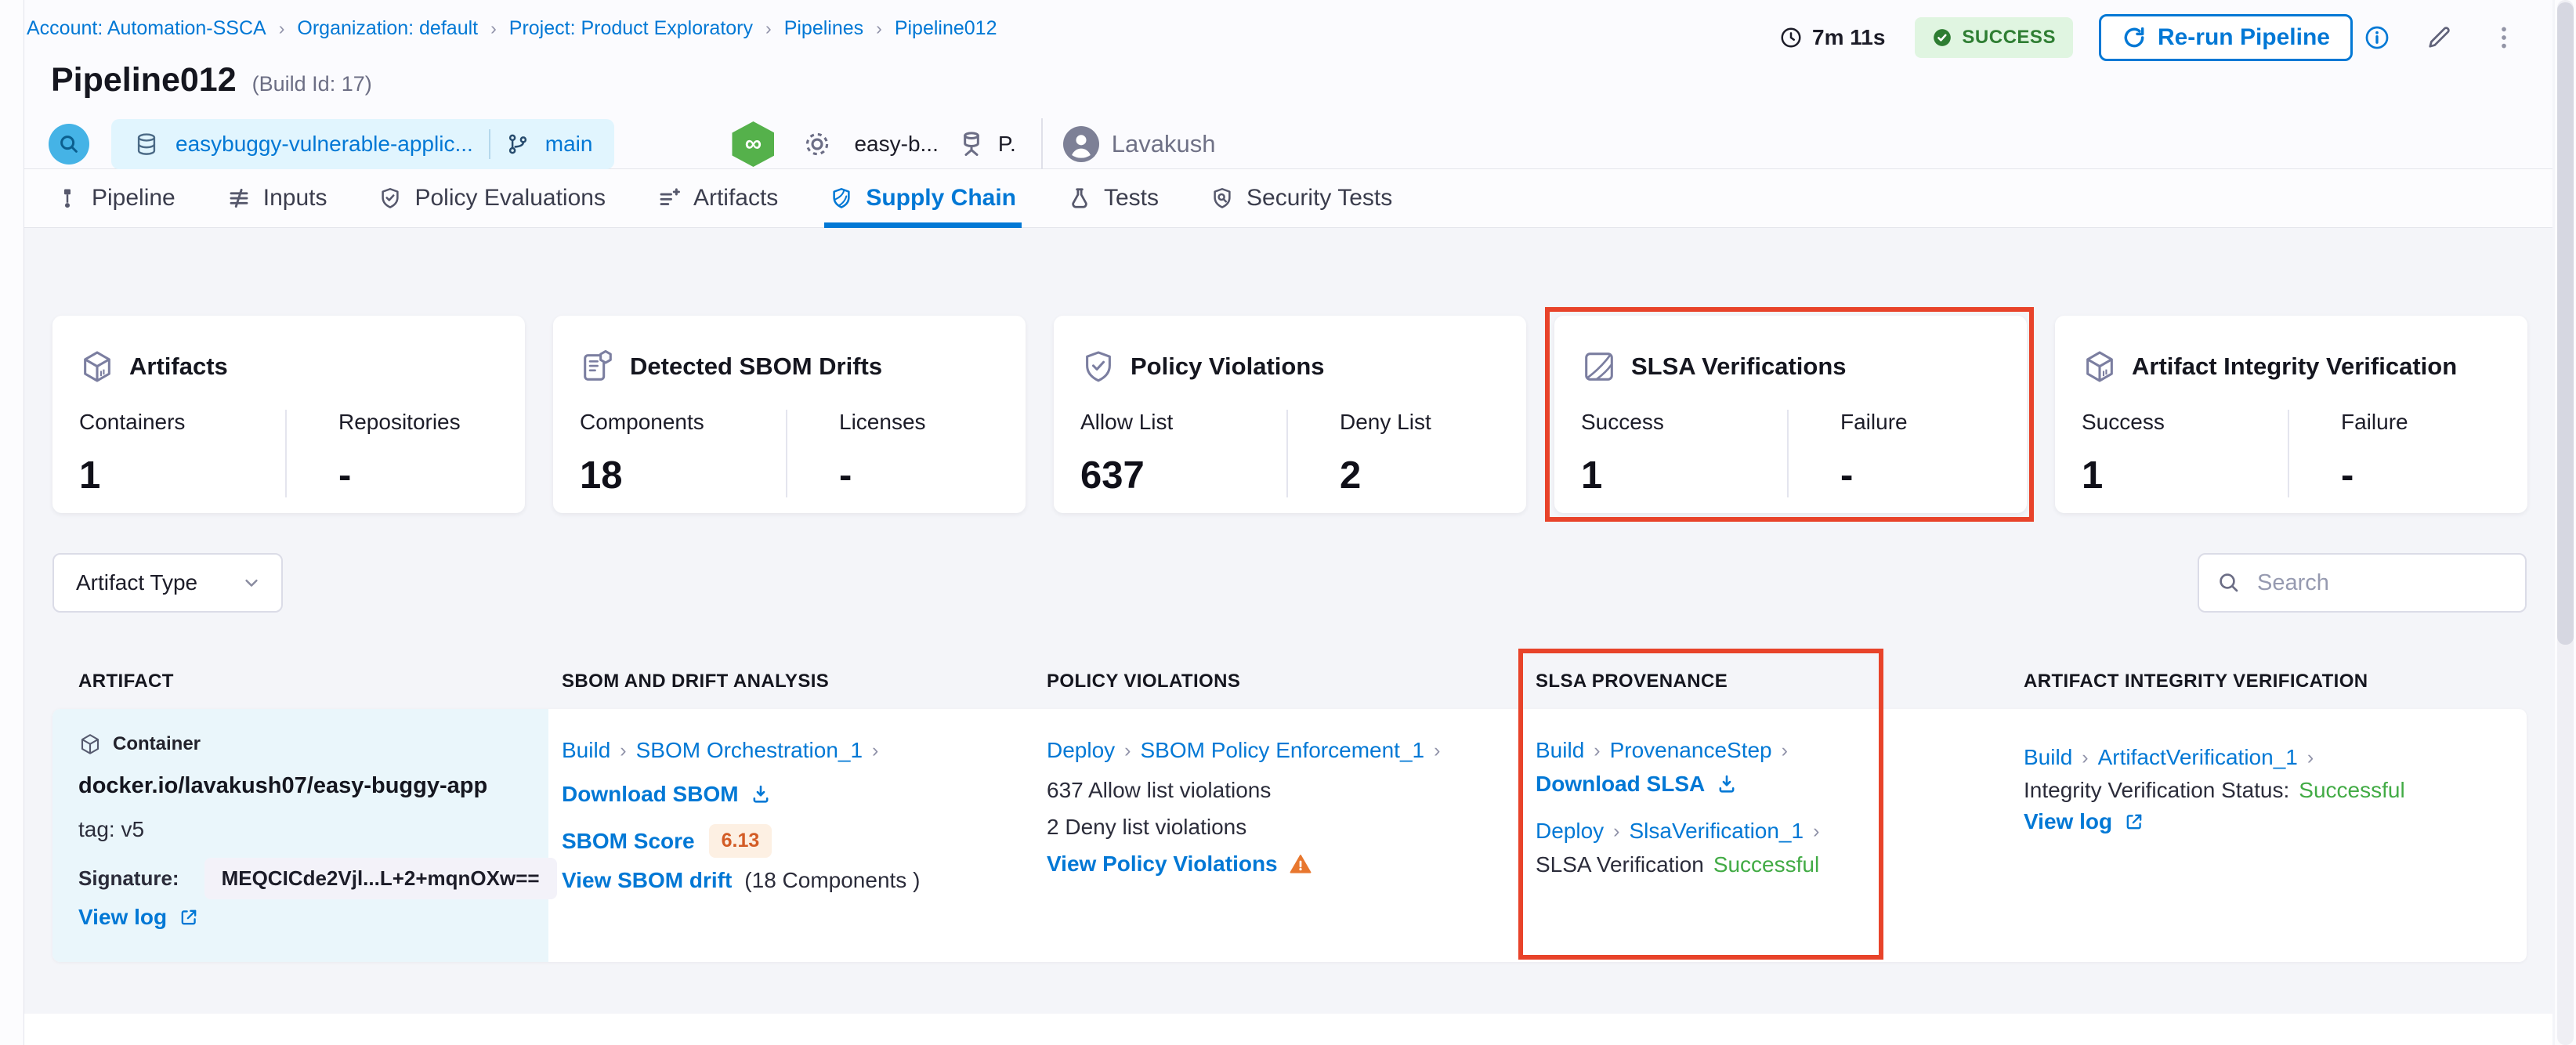 This screenshot has width=2576, height=1045. What do you see at coordinates (631, 28) in the screenshot?
I see `breadcrumb-project: Project: Product Exploratory` at bounding box center [631, 28].